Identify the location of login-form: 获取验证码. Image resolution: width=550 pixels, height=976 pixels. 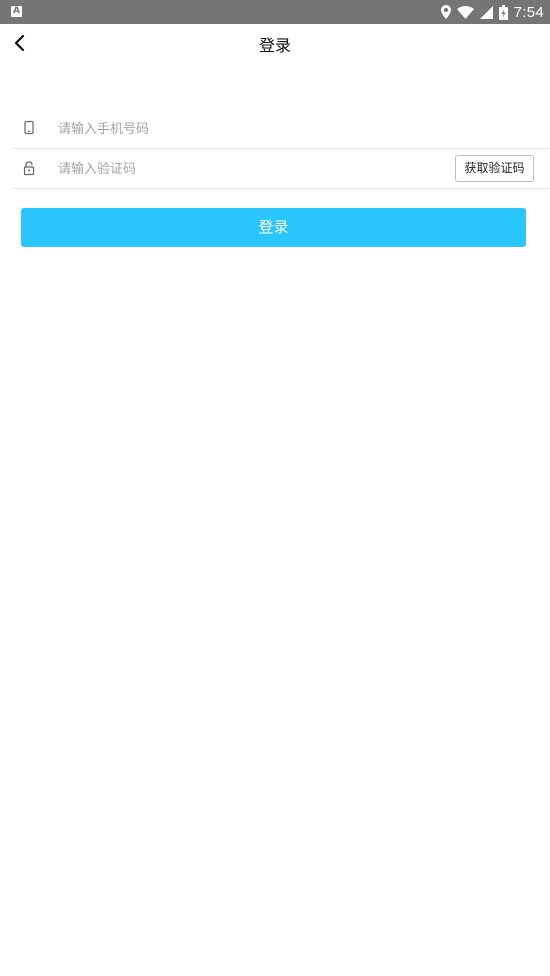
(281, 149).